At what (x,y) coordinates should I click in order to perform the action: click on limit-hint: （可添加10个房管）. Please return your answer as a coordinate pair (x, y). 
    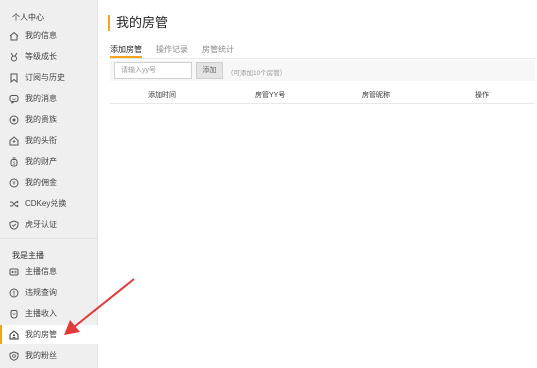
    Looking at the image, I should click on (257, 73).